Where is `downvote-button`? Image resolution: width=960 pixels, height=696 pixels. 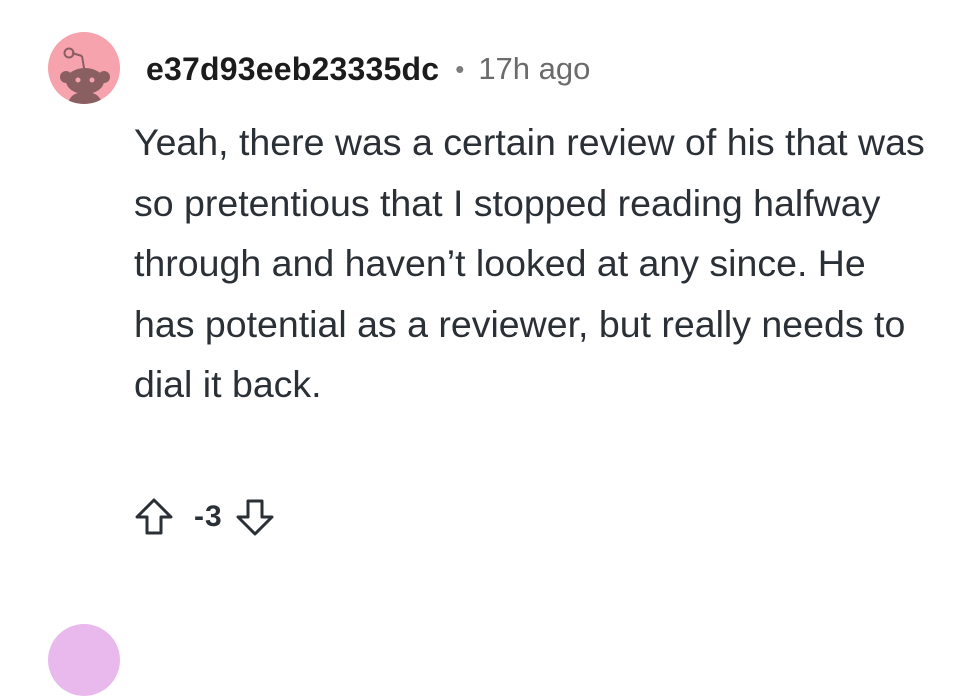
downvote-button is located at coordinates (255, 517).